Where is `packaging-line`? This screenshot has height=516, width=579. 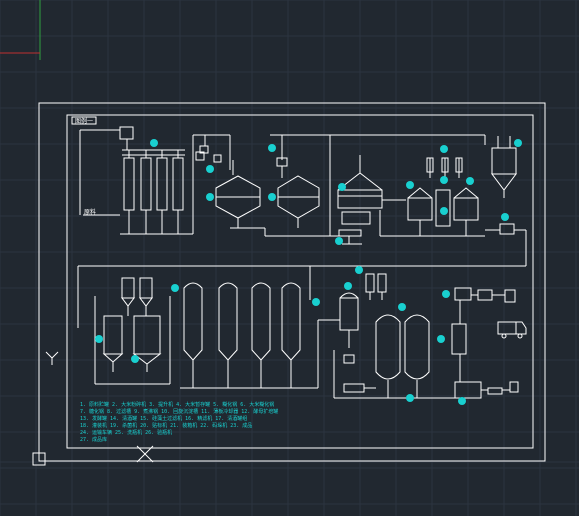
packaging-line is located at coordinates (489, 343).